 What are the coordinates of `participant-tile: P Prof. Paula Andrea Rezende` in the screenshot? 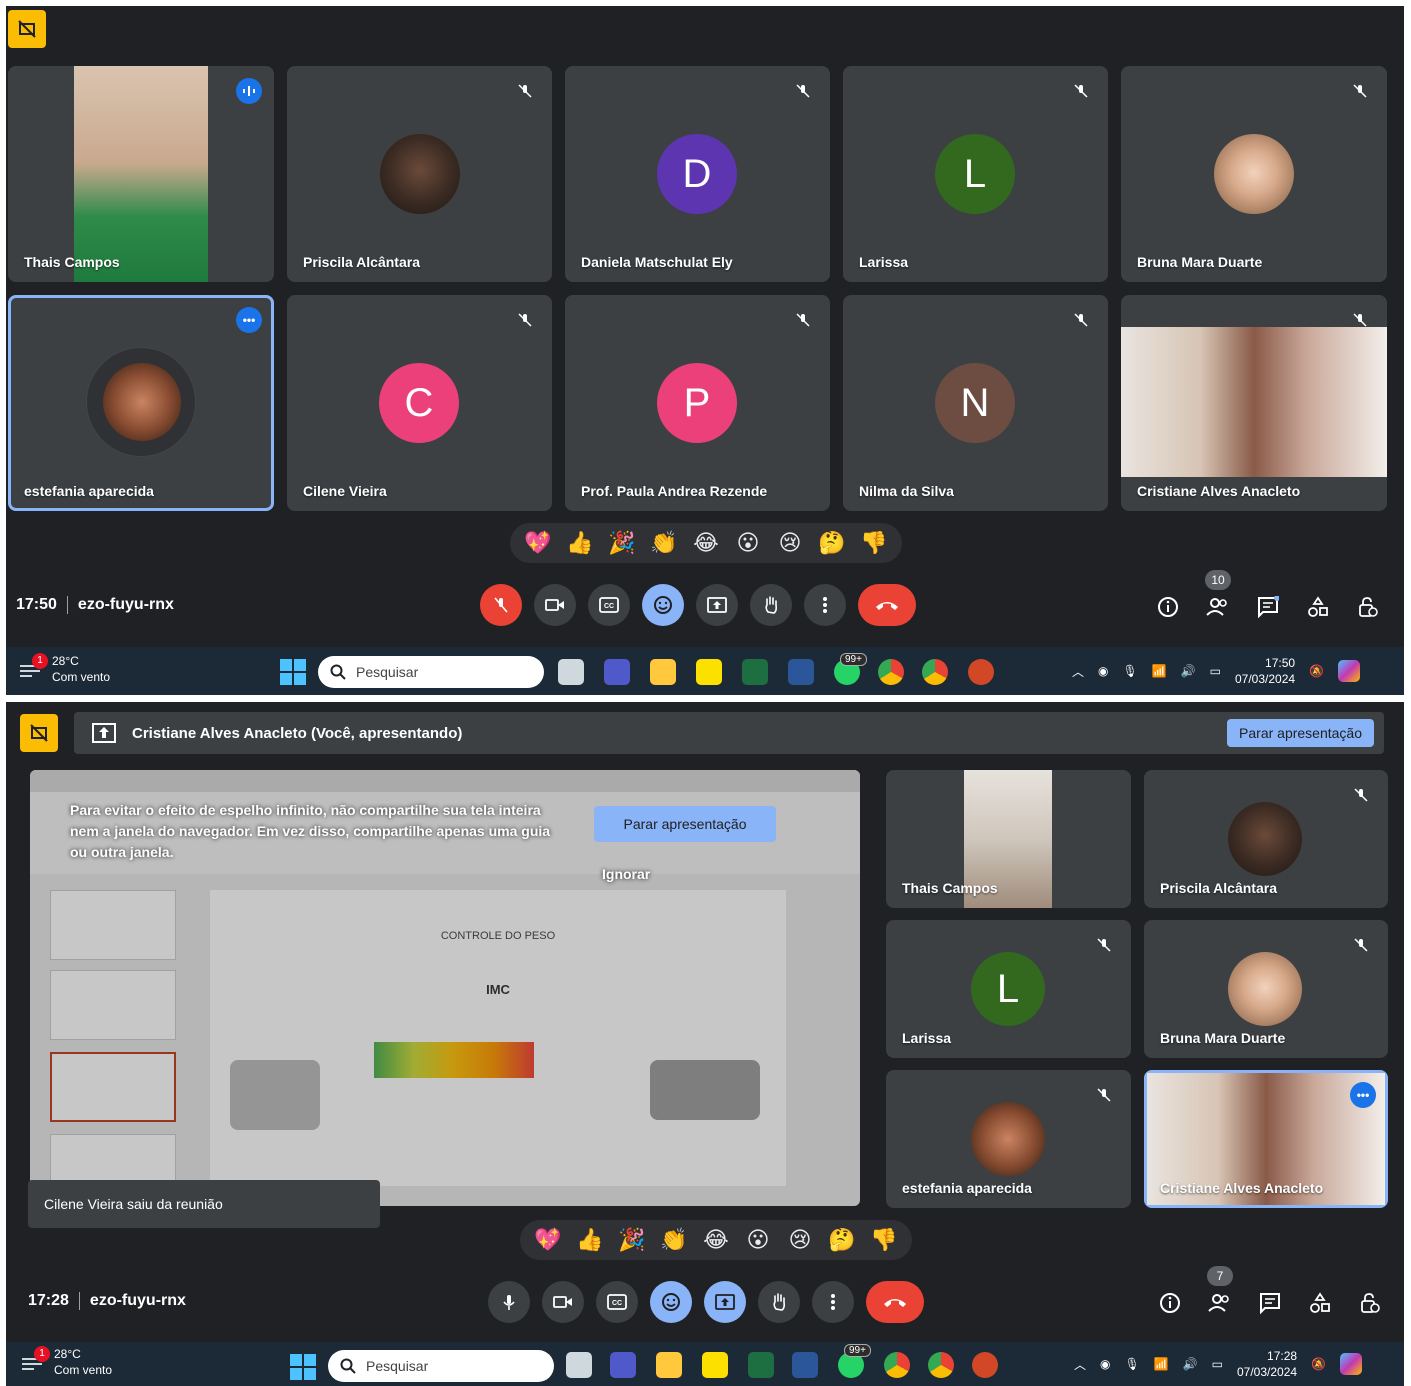 It's located at (697, 403).